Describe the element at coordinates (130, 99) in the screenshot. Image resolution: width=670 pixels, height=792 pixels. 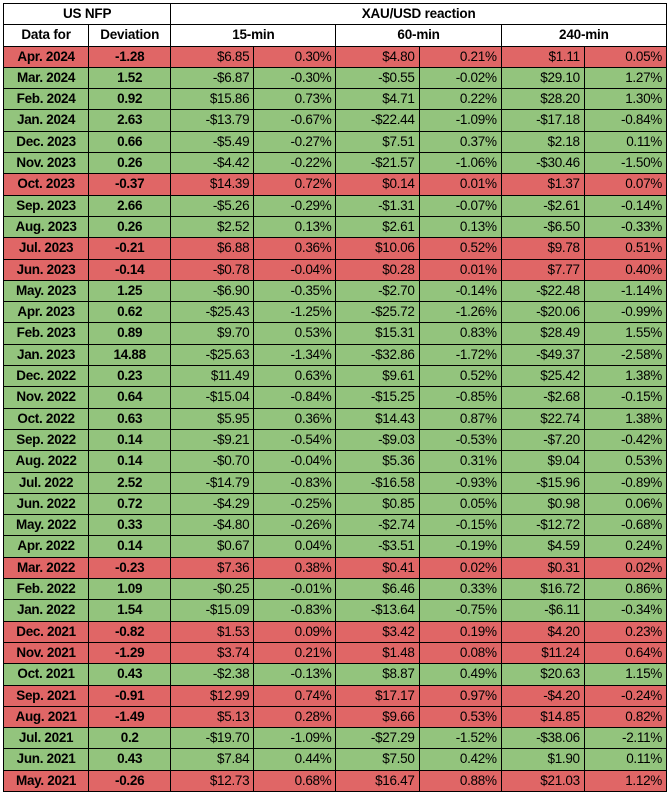
I see `cell-deviation: 0.92` at that location.